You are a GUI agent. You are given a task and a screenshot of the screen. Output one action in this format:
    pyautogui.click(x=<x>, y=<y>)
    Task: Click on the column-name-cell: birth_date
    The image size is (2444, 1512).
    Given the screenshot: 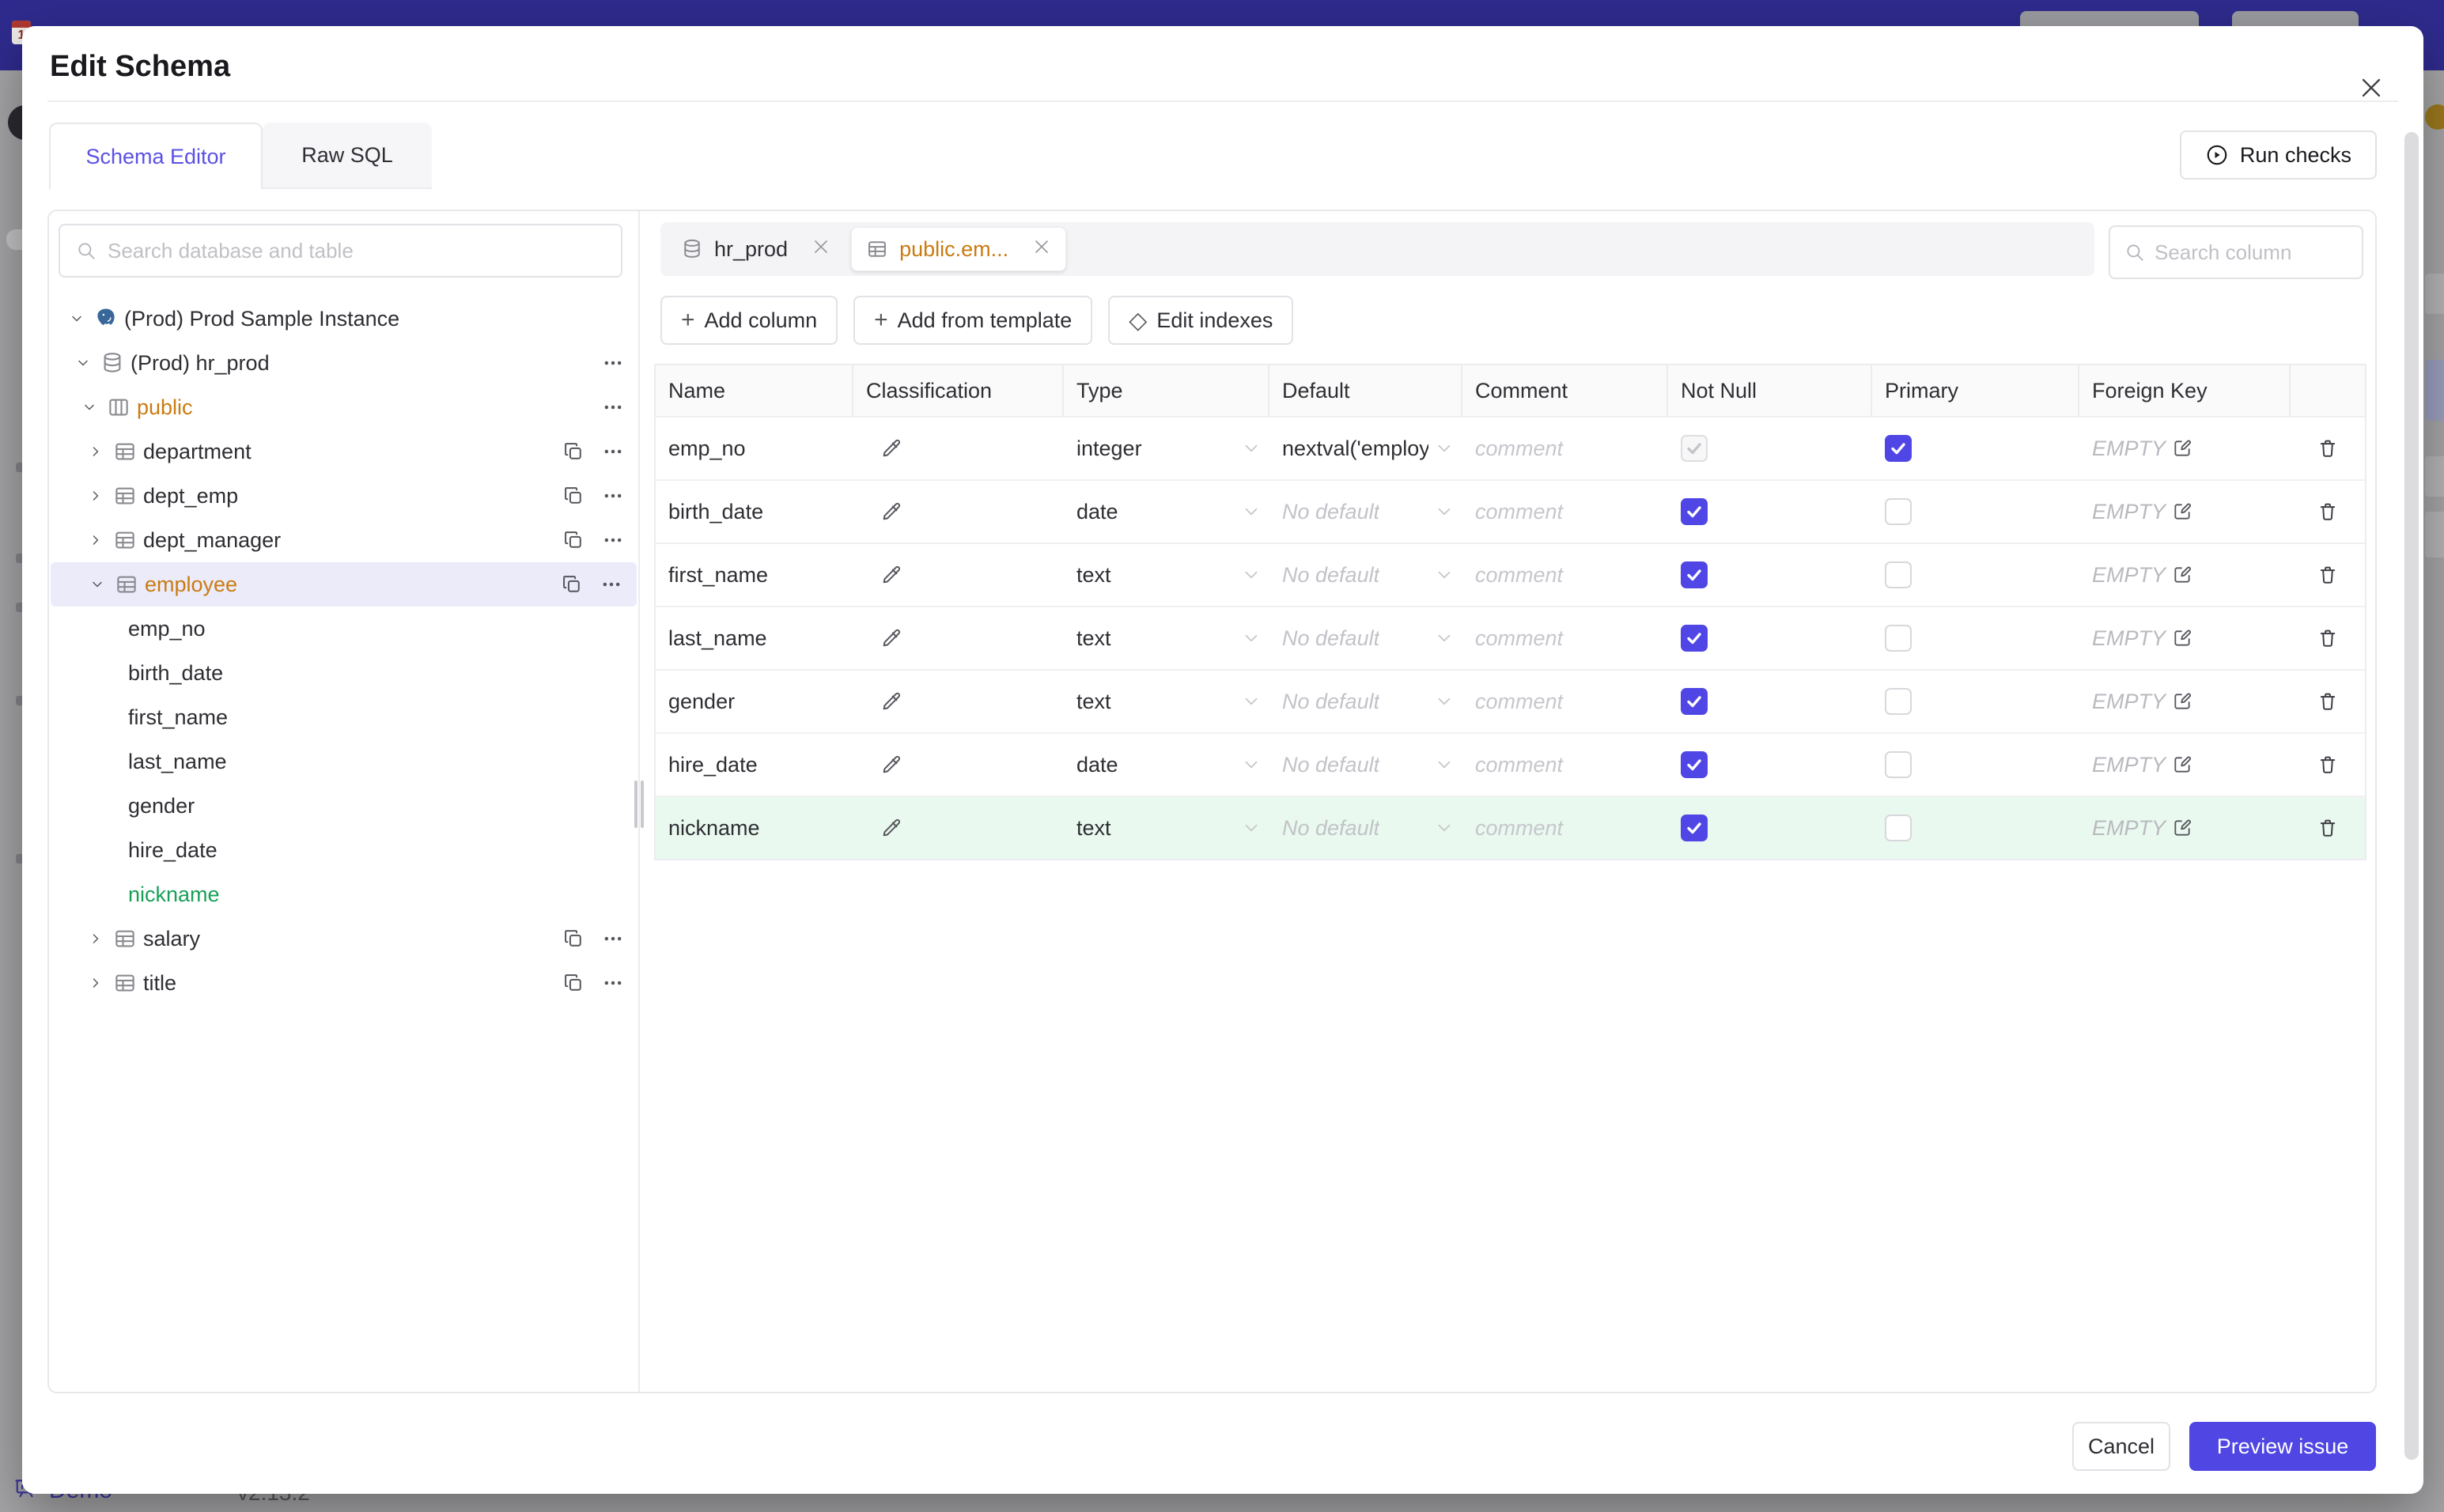 What is the action you would take?
    pyautogui.click(x=754, y=512)
    